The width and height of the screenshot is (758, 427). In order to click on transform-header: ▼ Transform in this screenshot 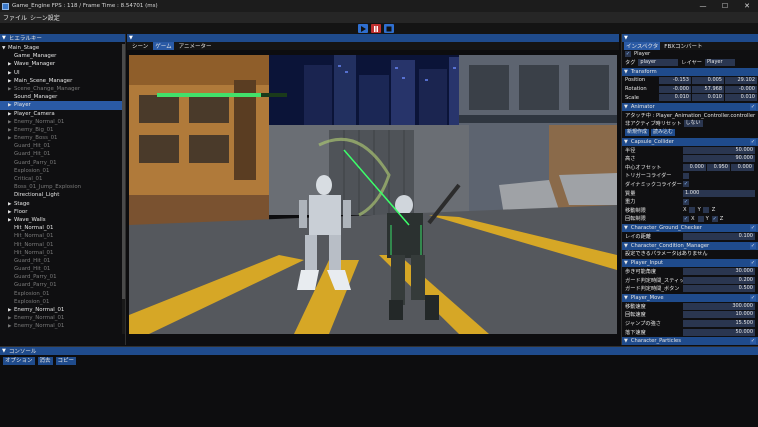, I will do `click(690, 72)`.